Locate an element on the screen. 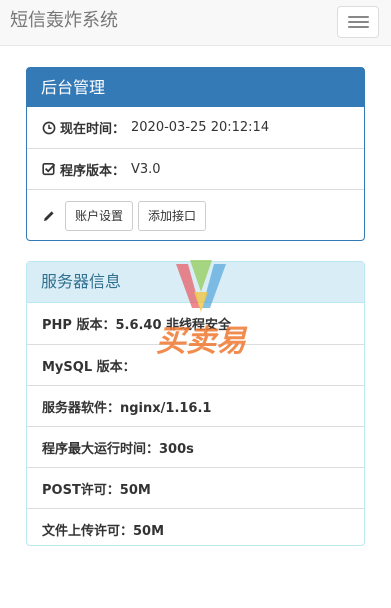  navbar-toggle-button is located at coordinates (358, 22).